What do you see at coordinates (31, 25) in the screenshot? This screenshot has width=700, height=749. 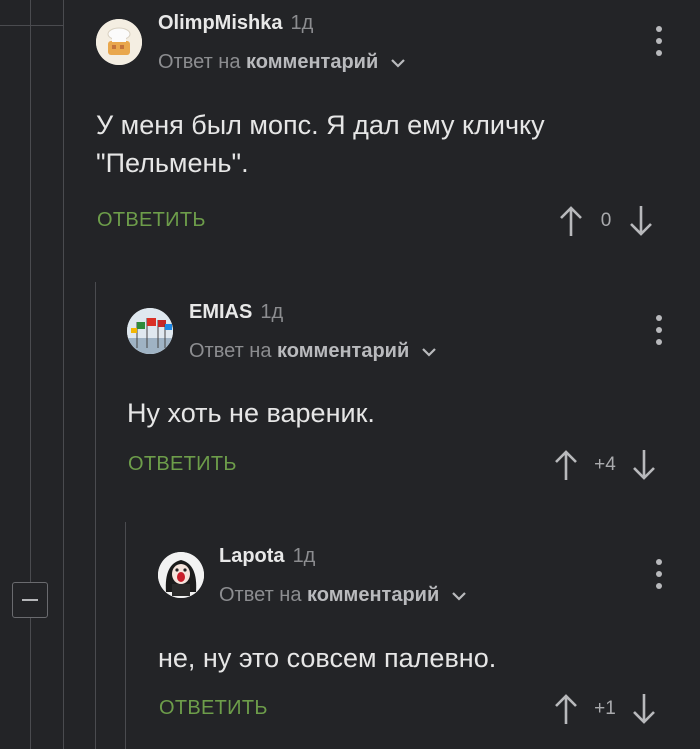 I see `thread-branch` at bounding box center [31, 25].